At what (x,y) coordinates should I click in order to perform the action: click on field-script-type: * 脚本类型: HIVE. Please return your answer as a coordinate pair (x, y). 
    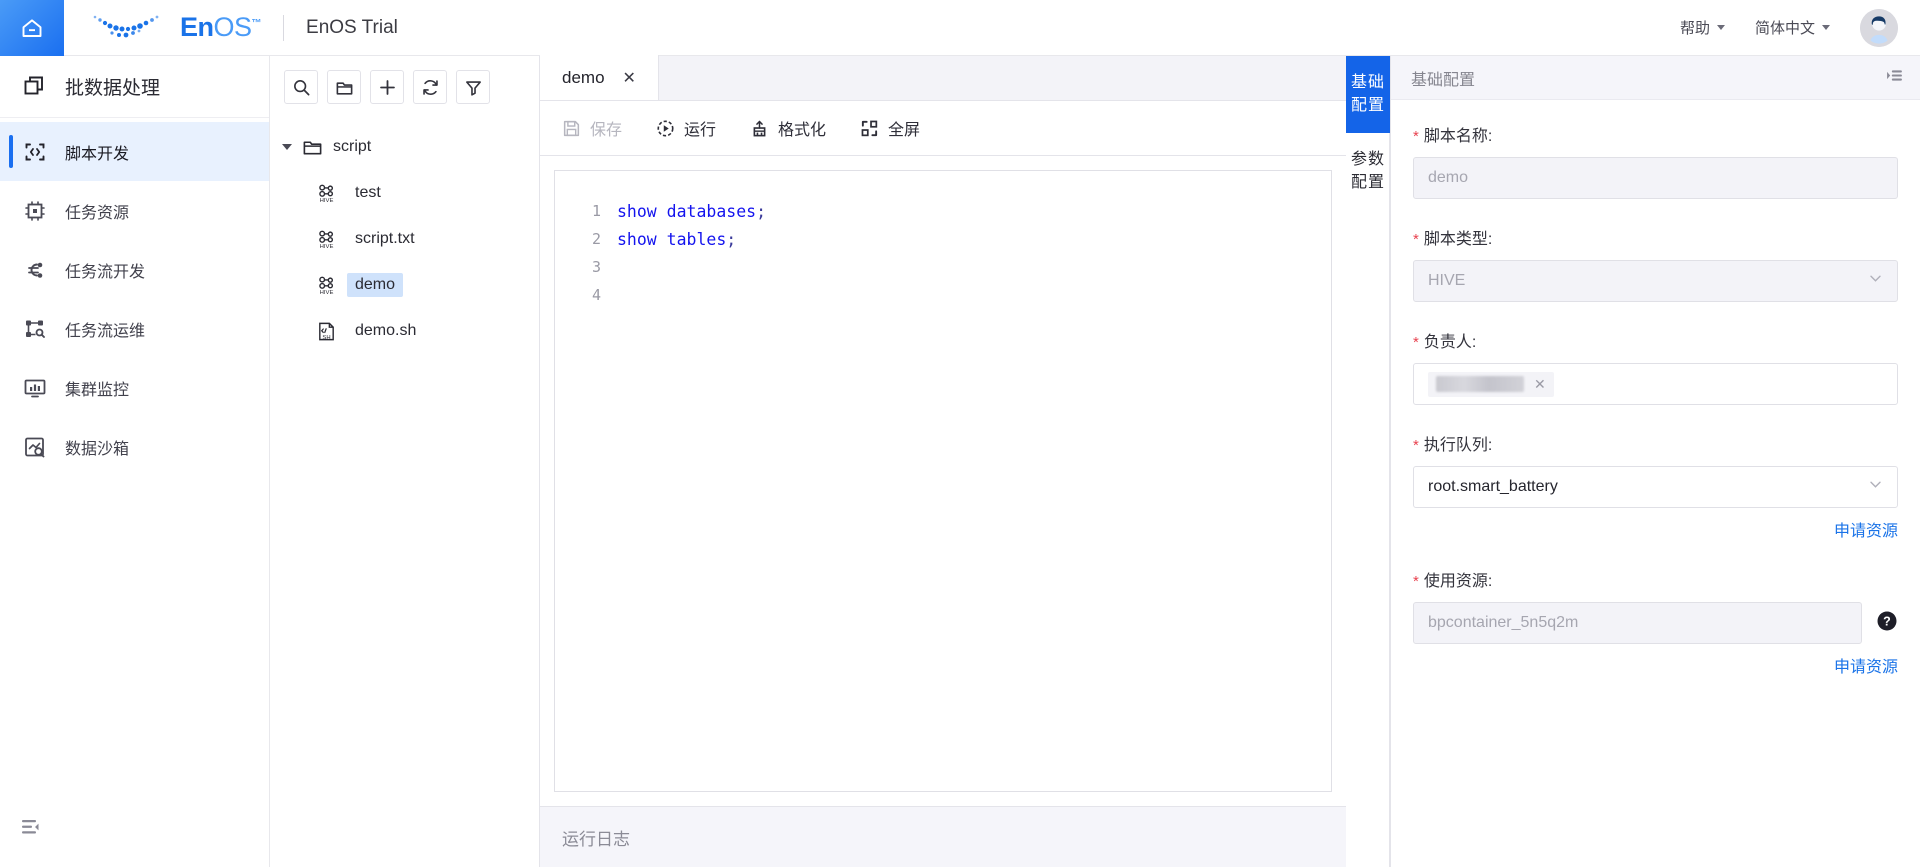
    Looking at the image, I should click on (1655, 263).